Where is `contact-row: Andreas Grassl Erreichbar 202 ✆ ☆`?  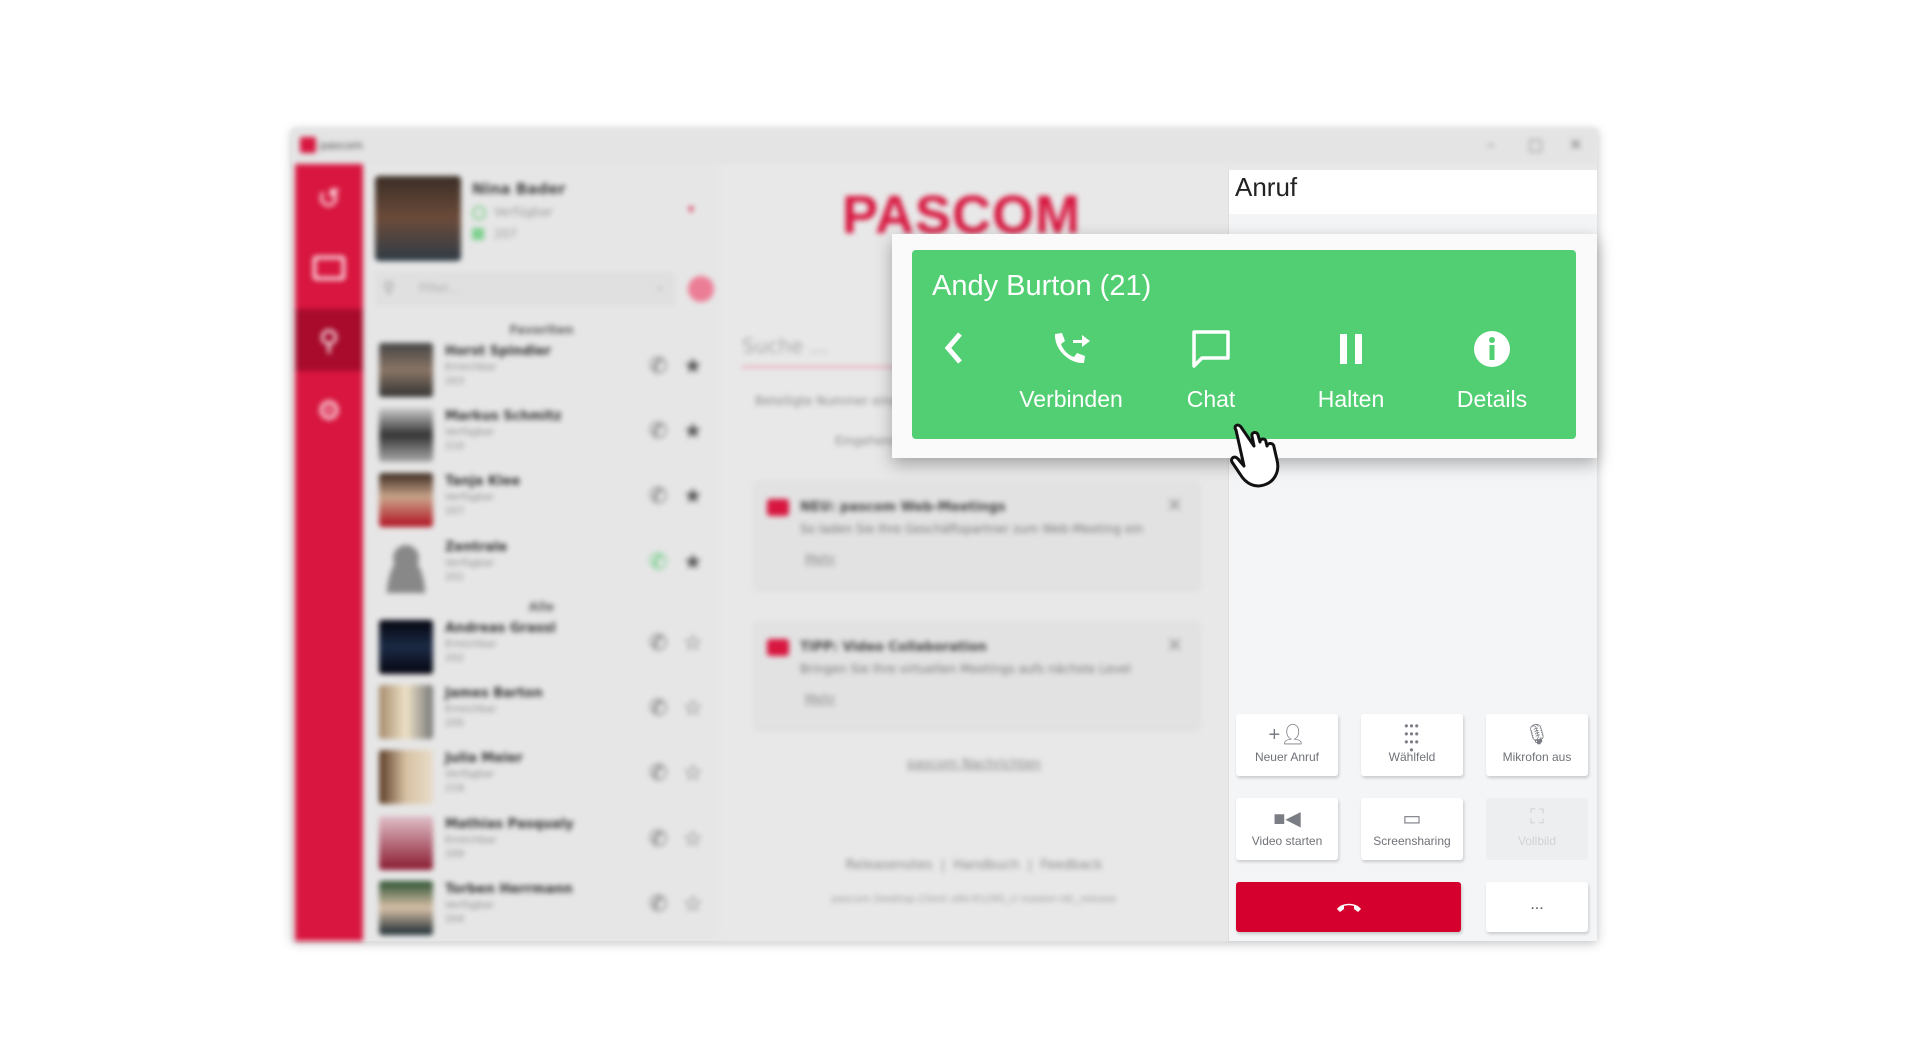 contact-row: Andreas Grassl Erreichbar 202 ✆ ☆ is located at coordinates (541, 647).